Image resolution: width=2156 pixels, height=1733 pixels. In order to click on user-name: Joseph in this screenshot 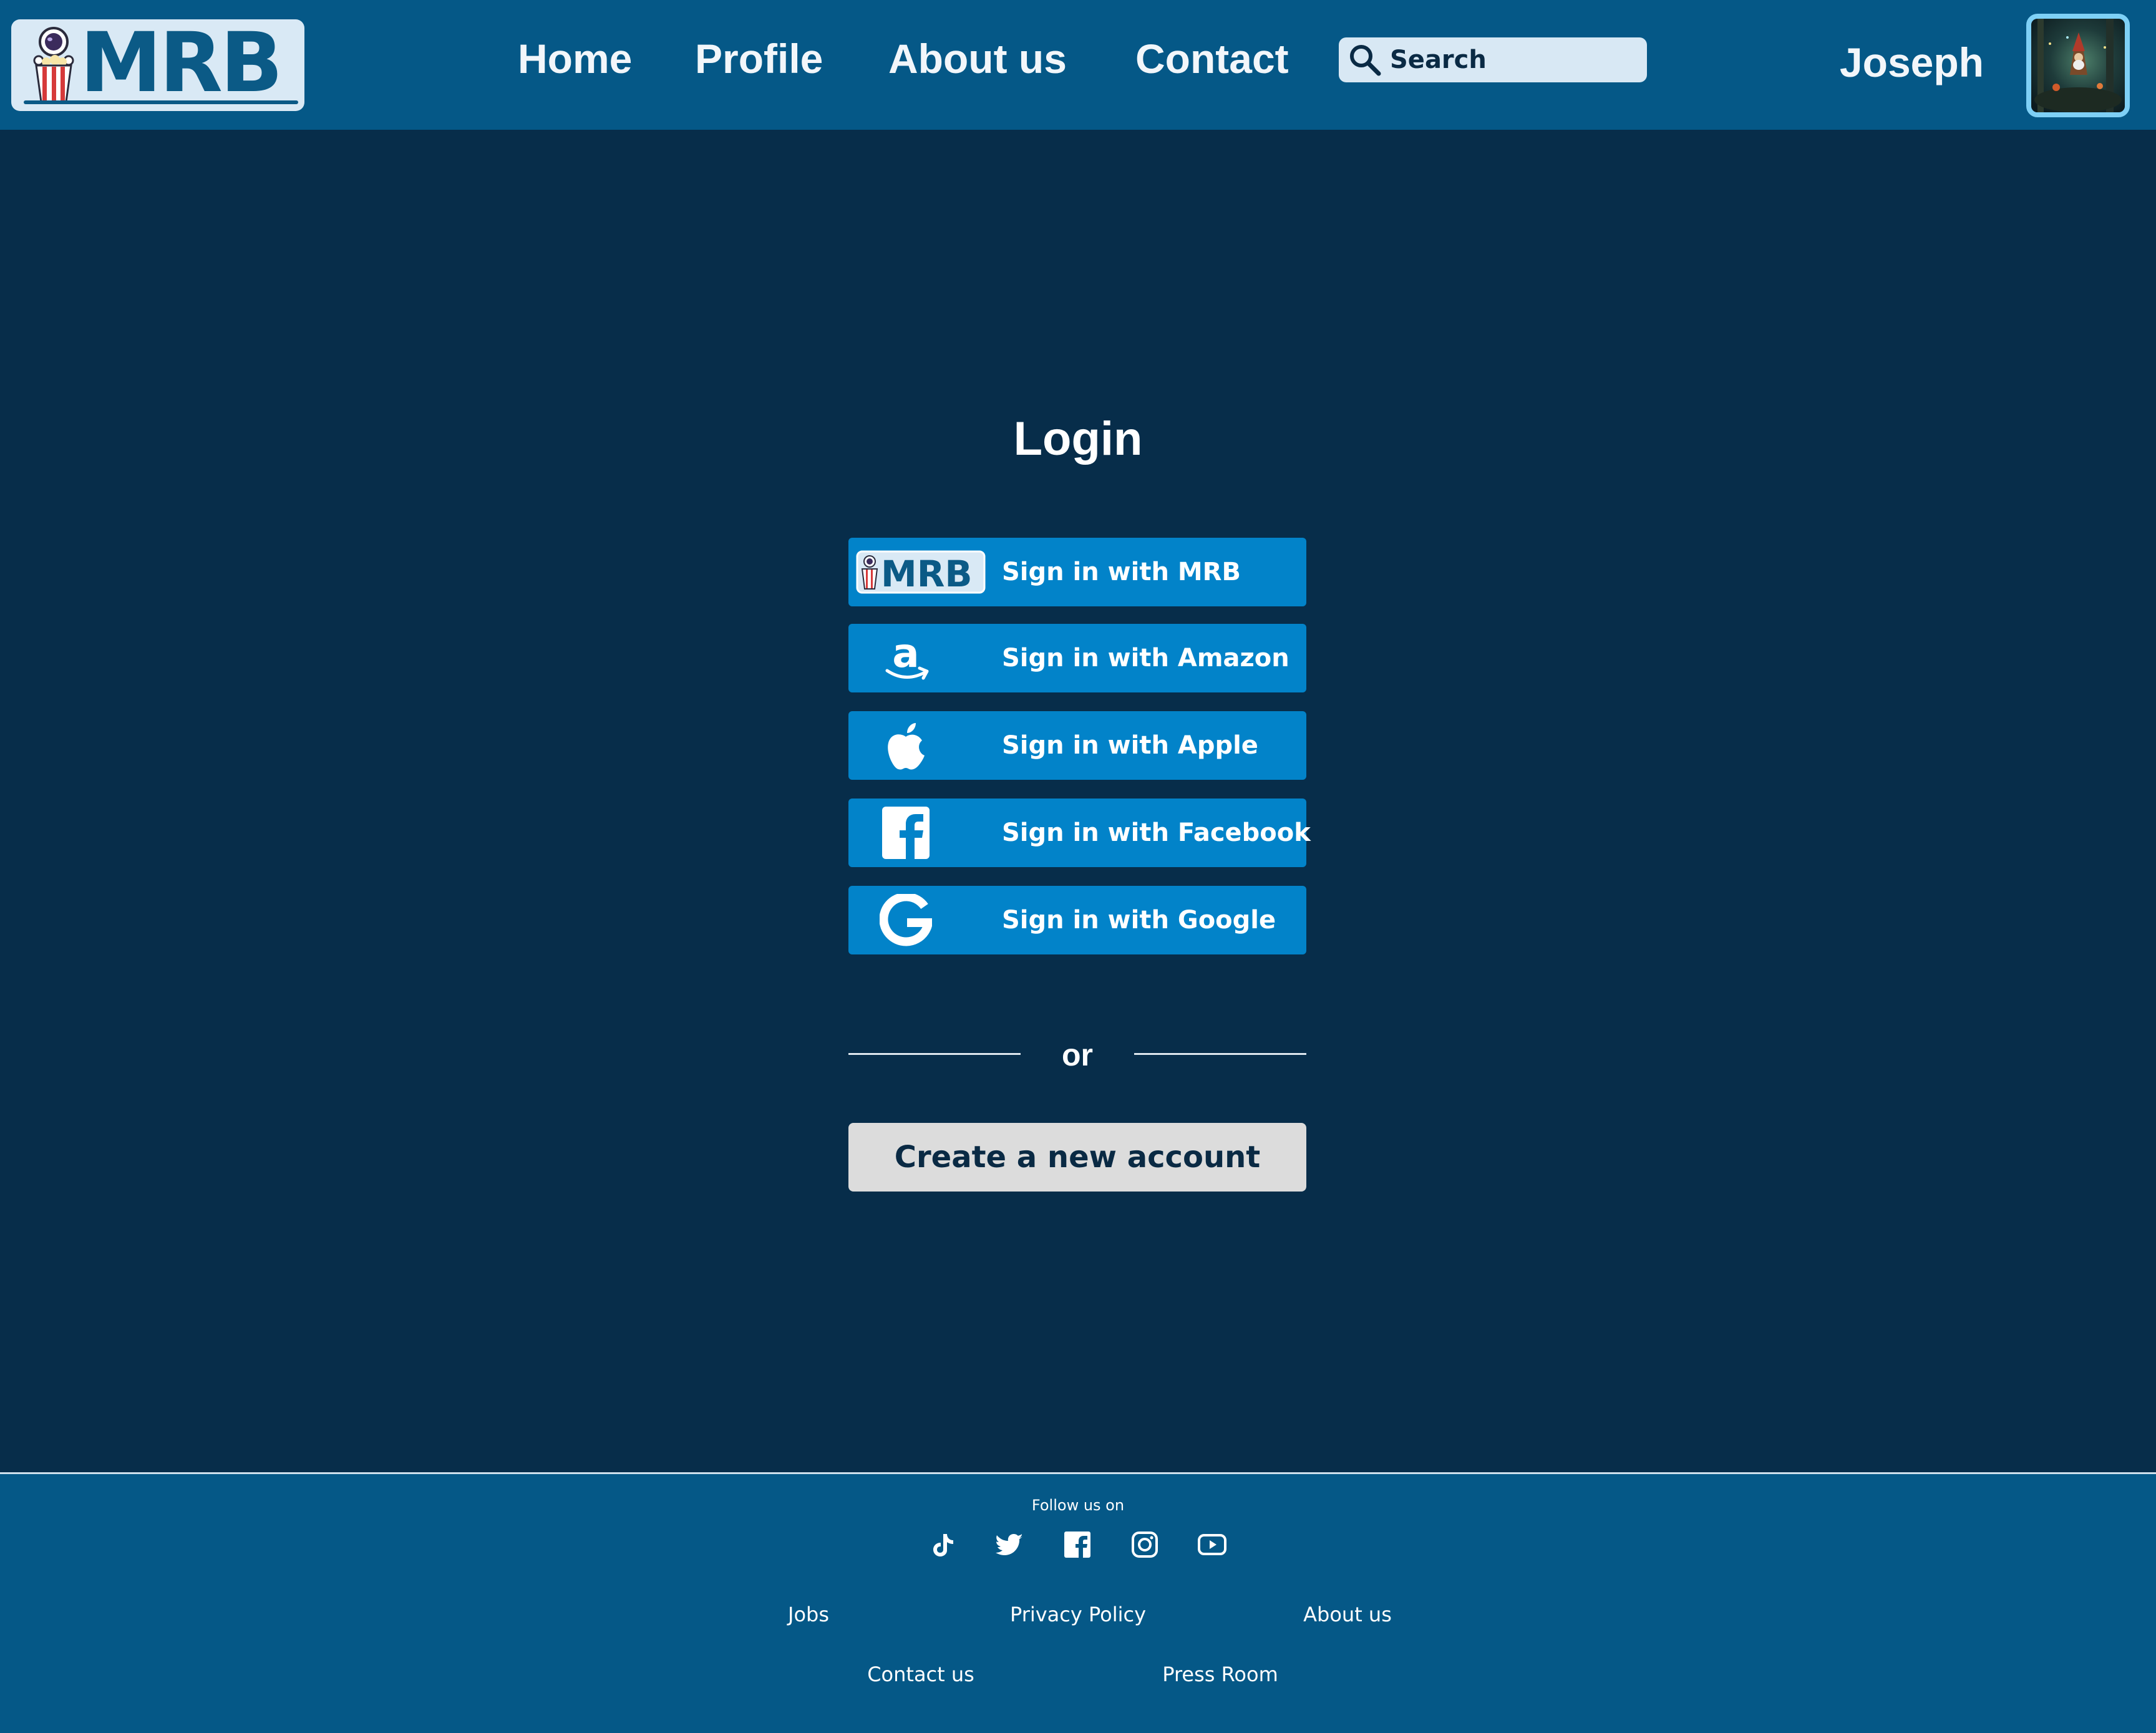, I will do `click(1911, 62)`.